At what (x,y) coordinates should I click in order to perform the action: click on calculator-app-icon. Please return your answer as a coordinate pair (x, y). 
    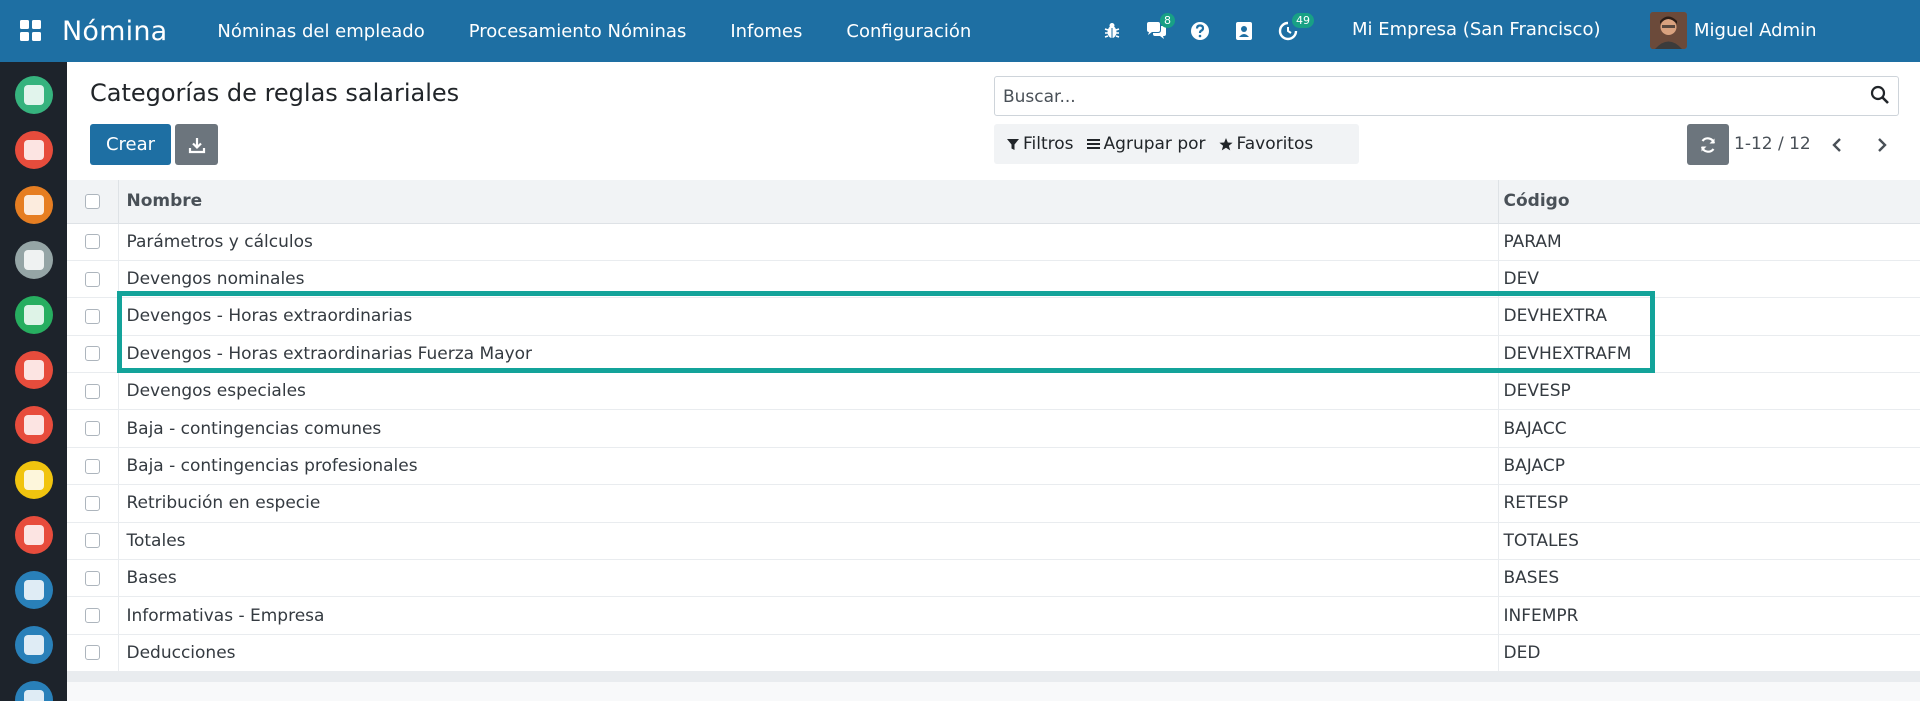
    Looking at the image, I should click on (34, 645).